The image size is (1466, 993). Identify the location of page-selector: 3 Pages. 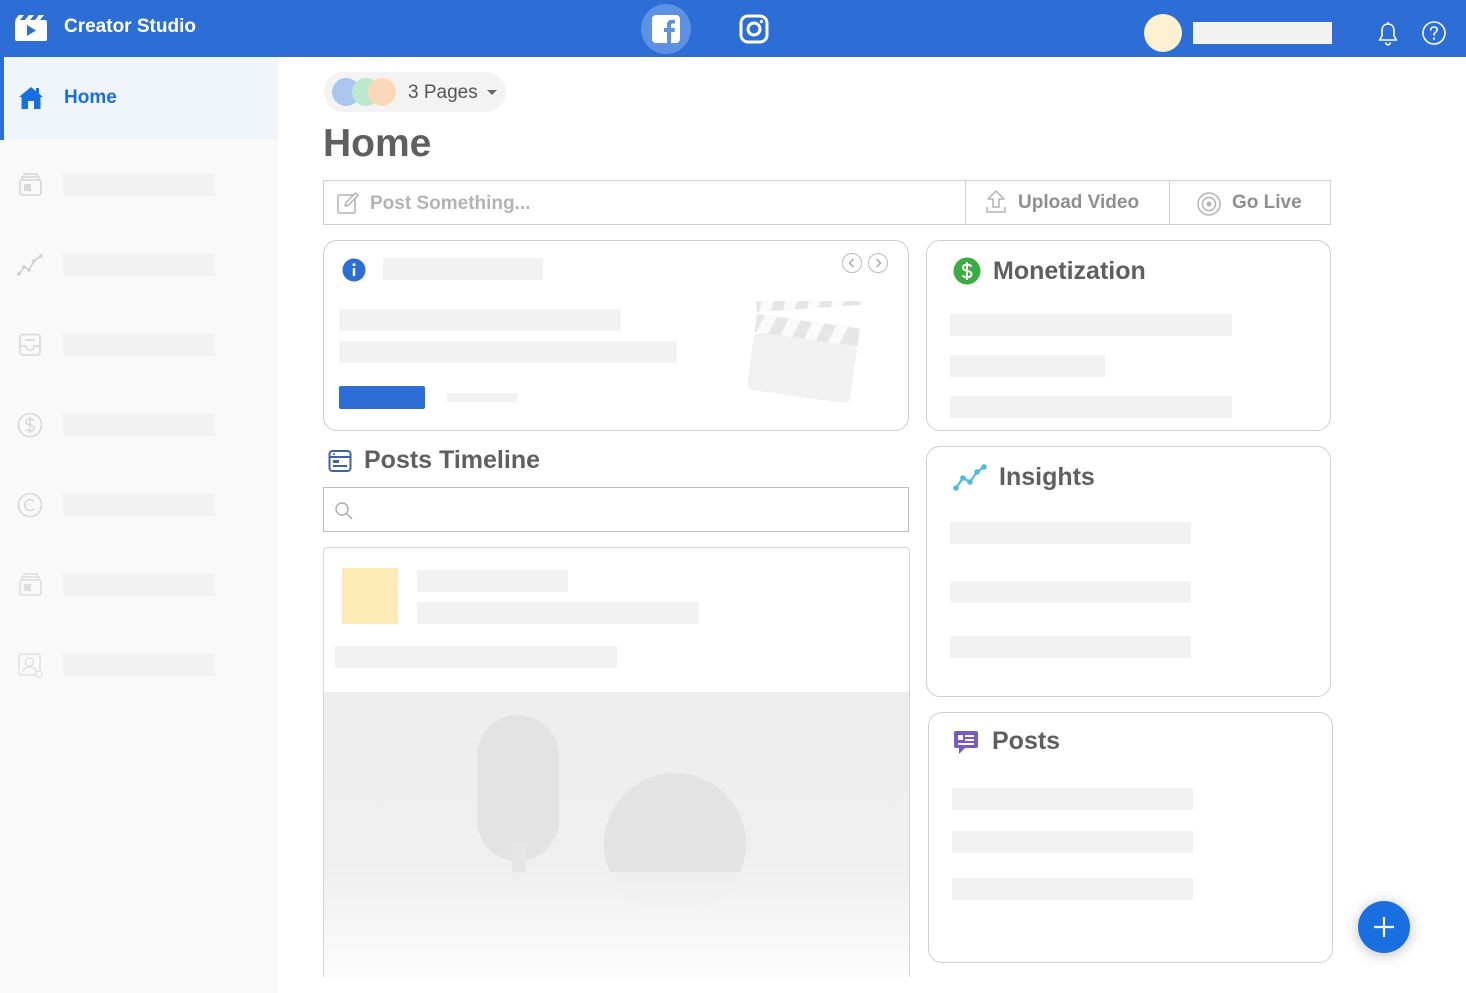
(415, 92).